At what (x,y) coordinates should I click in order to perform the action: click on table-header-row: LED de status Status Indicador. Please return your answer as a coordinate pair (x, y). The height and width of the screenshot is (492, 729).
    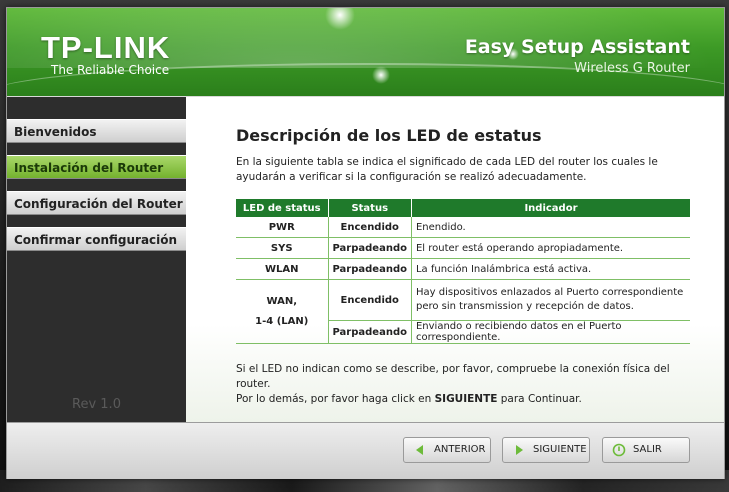
    Looking at the image, I should click on (463, 208).